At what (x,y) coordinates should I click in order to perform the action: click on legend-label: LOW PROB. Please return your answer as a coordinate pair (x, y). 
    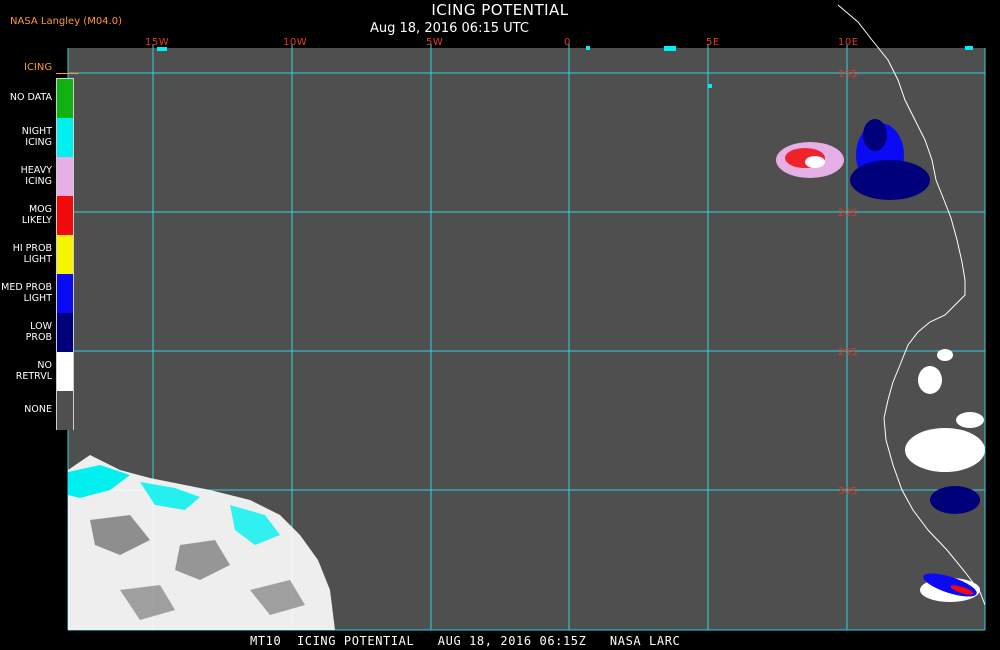
    Looking at the image, I should click on (38, 331).